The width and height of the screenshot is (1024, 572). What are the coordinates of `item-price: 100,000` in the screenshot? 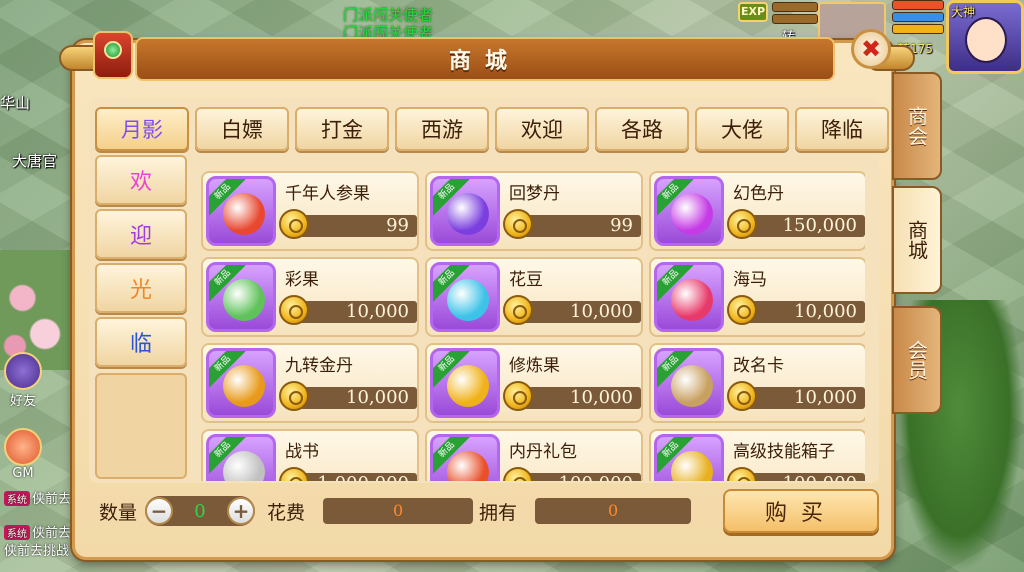 It's located at (596, 477).